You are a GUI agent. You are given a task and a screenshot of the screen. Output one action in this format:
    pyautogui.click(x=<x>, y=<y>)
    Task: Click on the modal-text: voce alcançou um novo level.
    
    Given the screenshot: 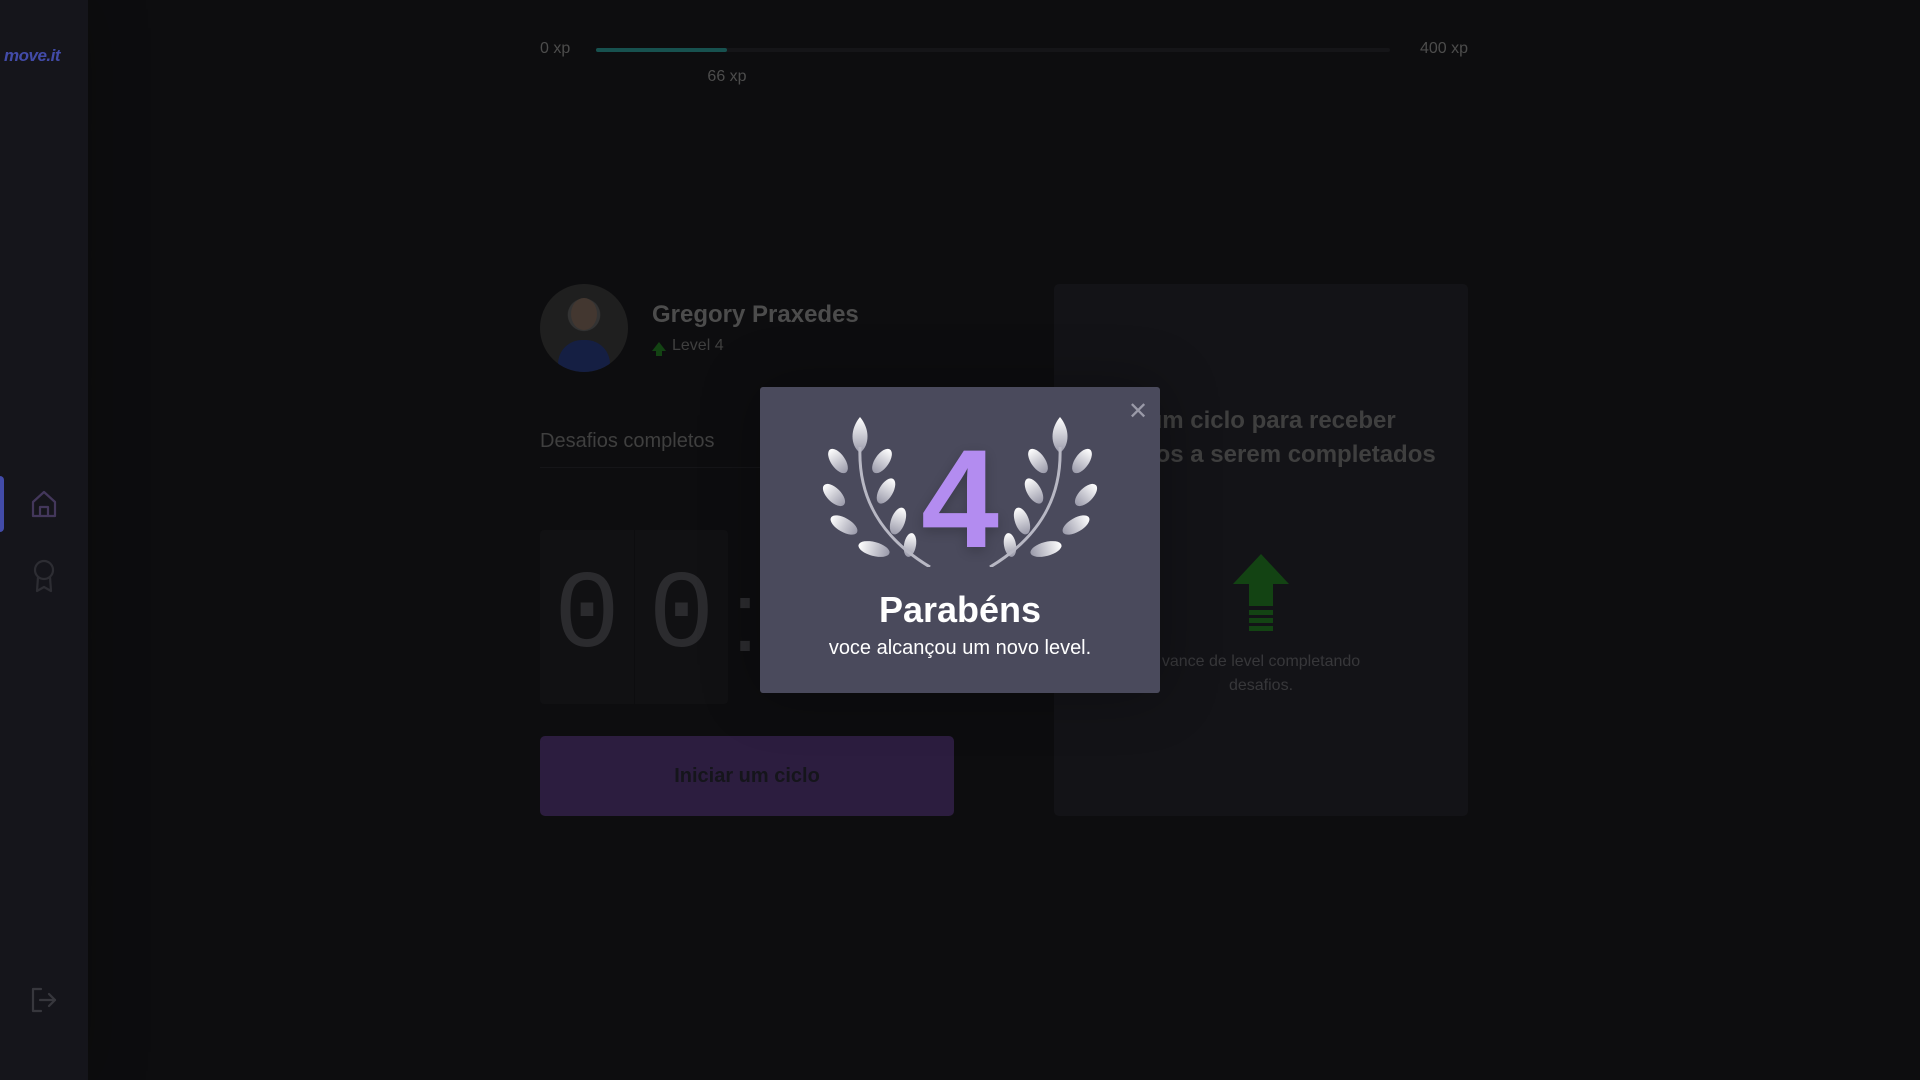 What is the action you would take?
    pyautogui.click(x=960, y=648)
    